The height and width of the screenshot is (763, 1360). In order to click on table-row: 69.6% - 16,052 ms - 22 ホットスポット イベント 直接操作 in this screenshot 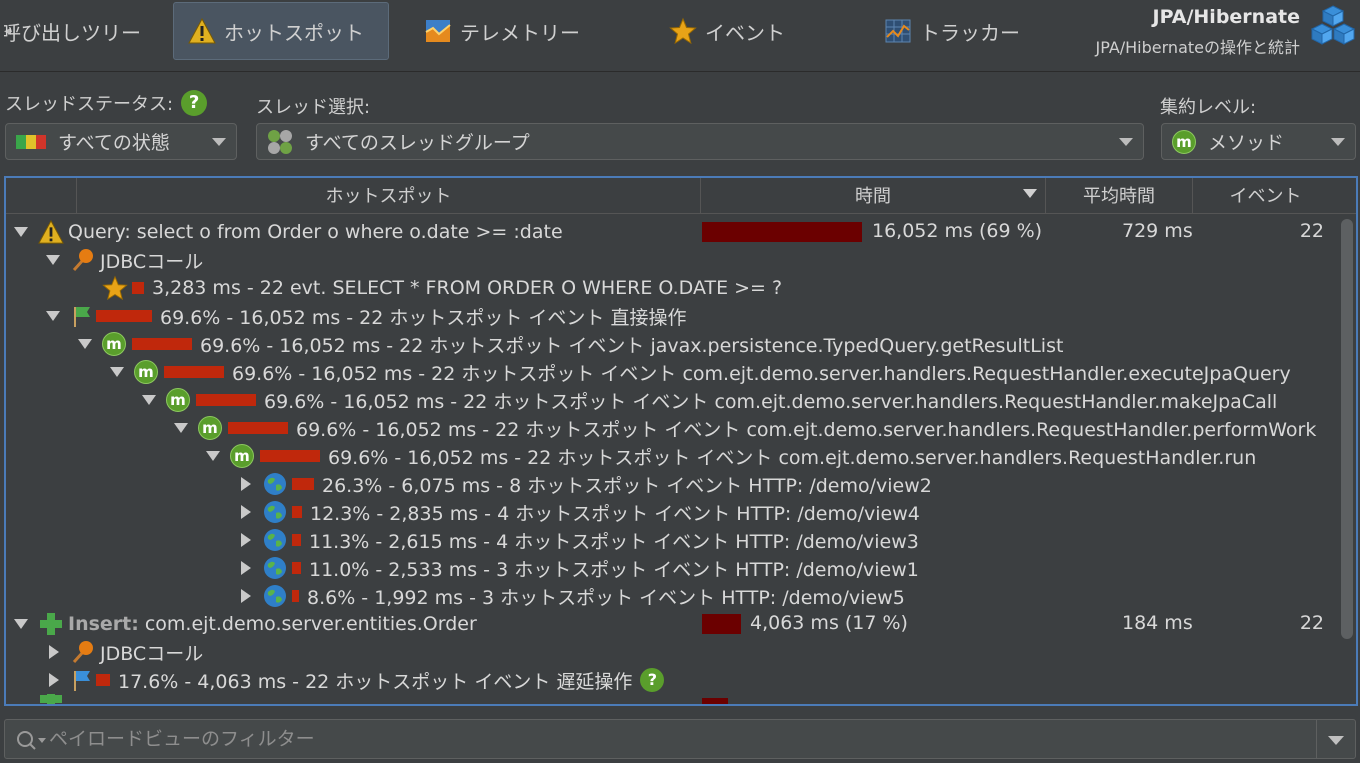, I will do `click(673, 316)`.